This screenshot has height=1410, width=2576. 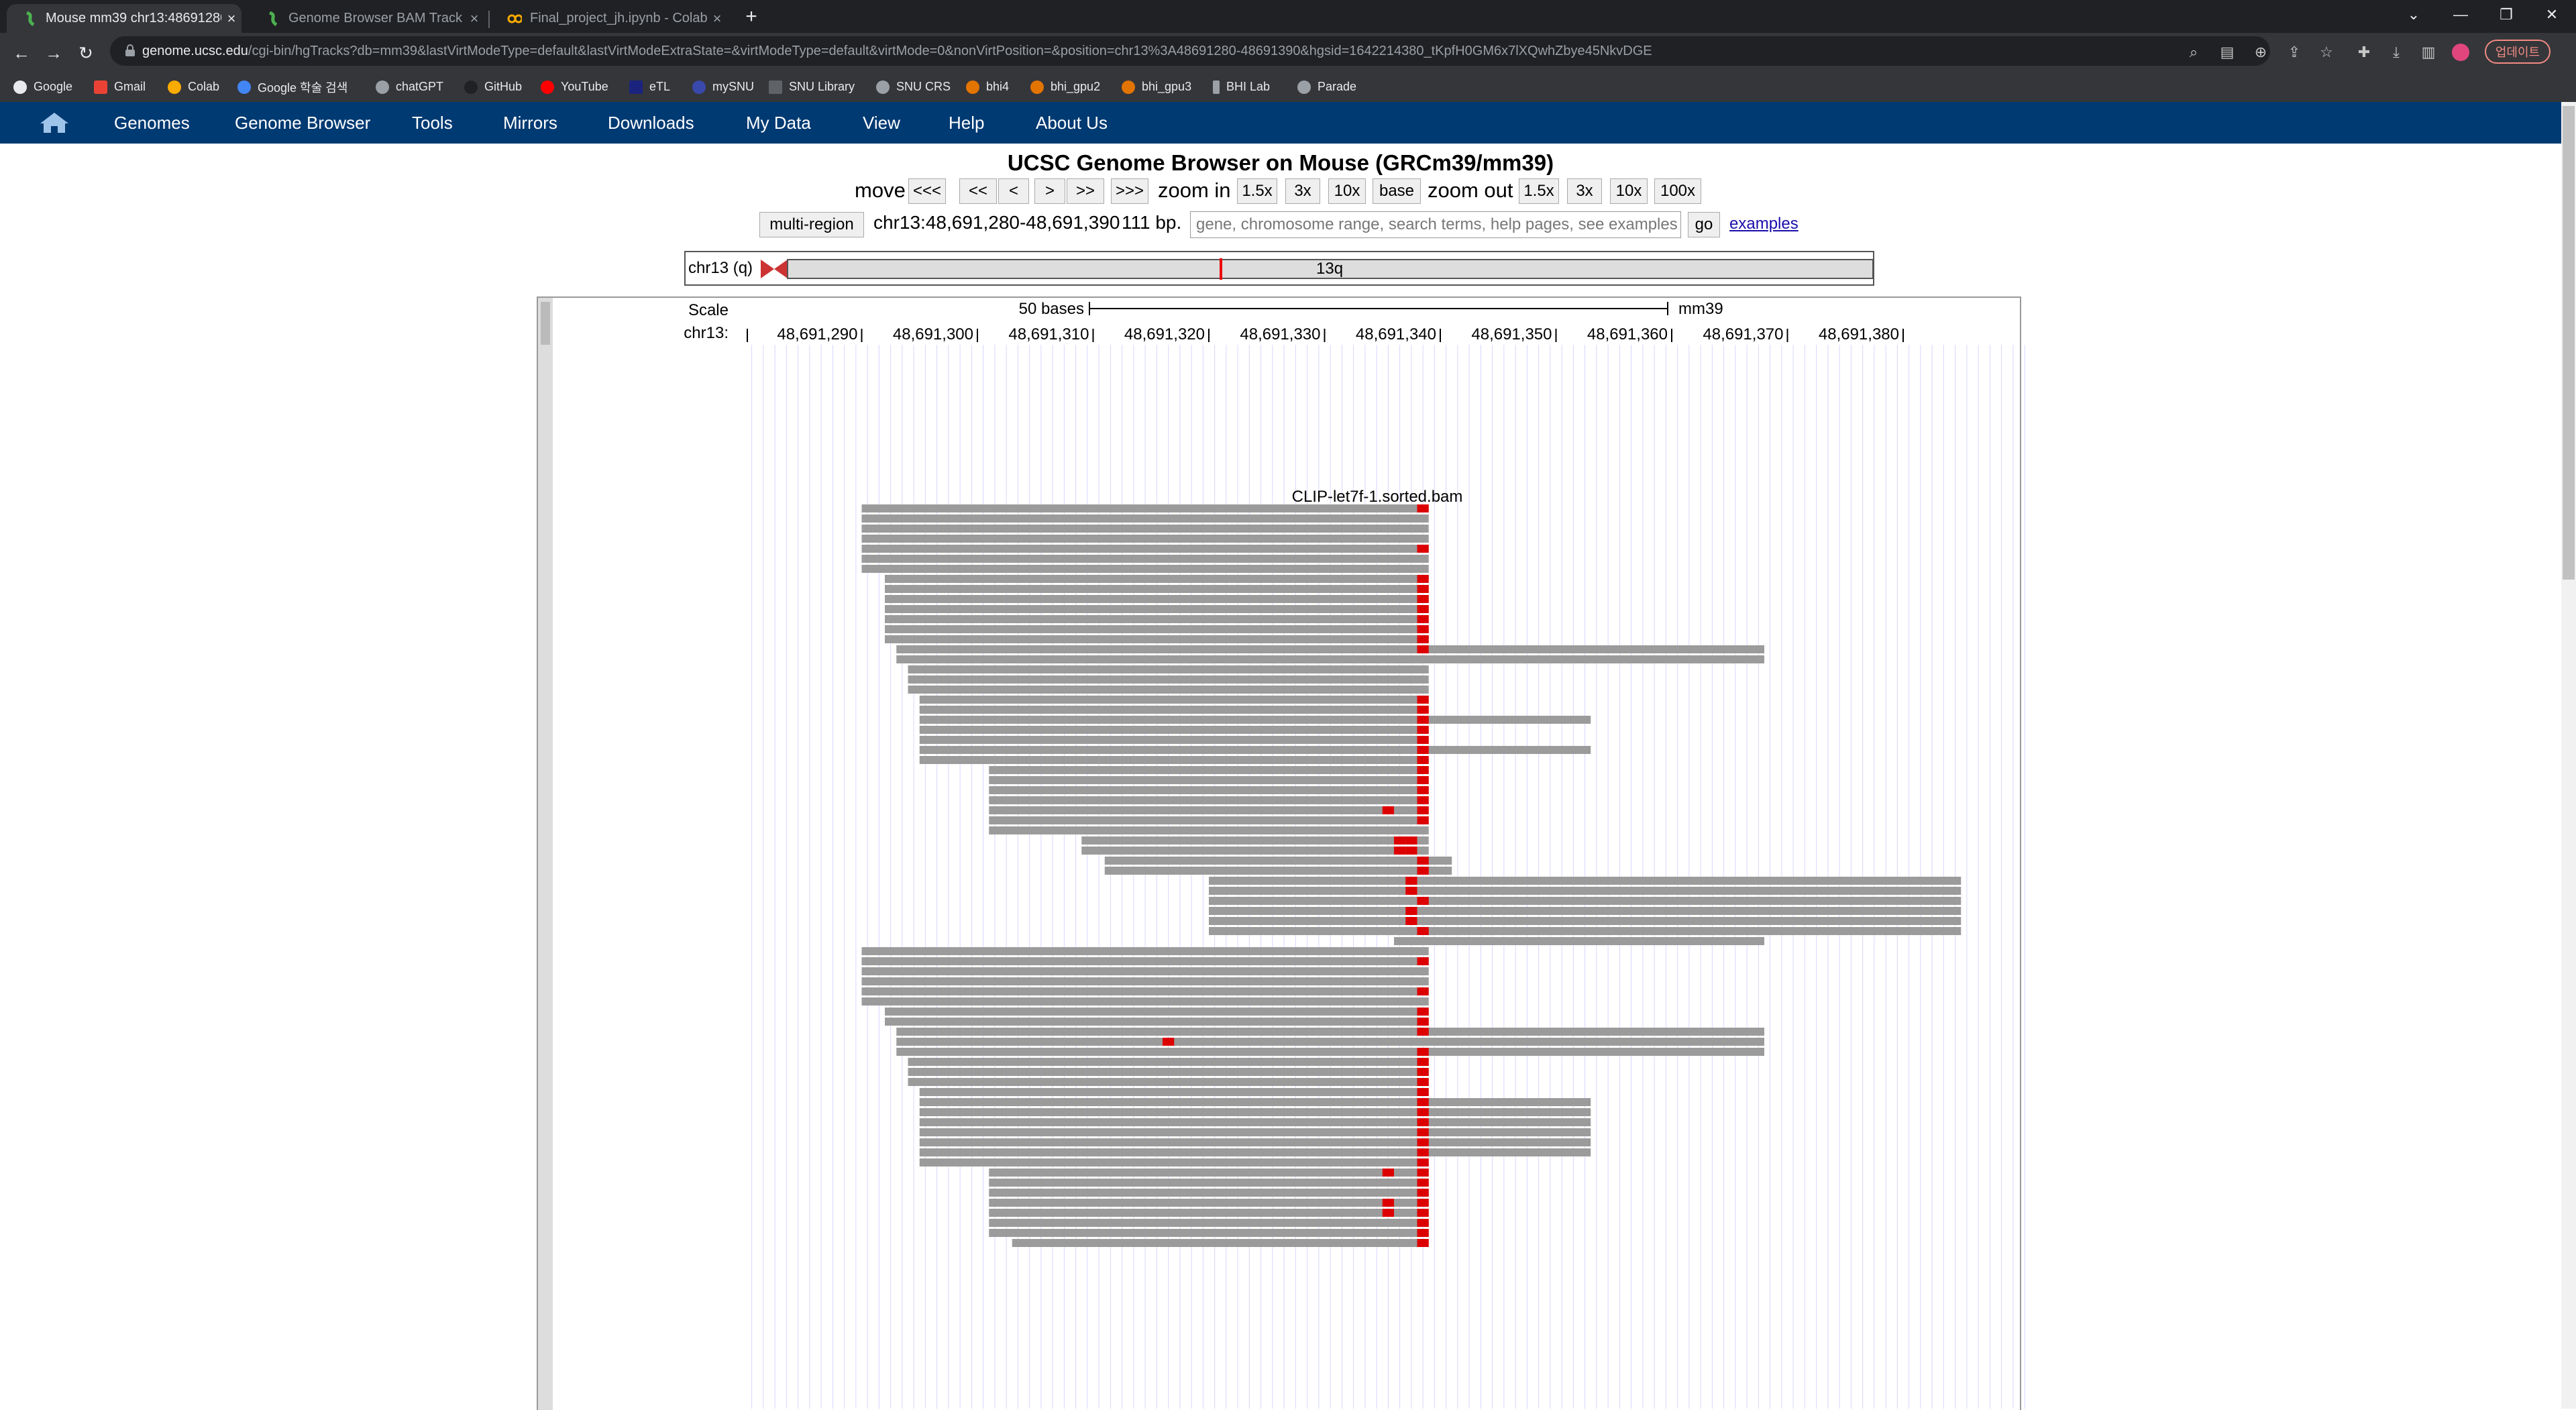 What do you see at coordinates (1156, 87) in the screenshot?
I see `bookmark-item: bhi_gpu3` at bounding box center [1156, 87].